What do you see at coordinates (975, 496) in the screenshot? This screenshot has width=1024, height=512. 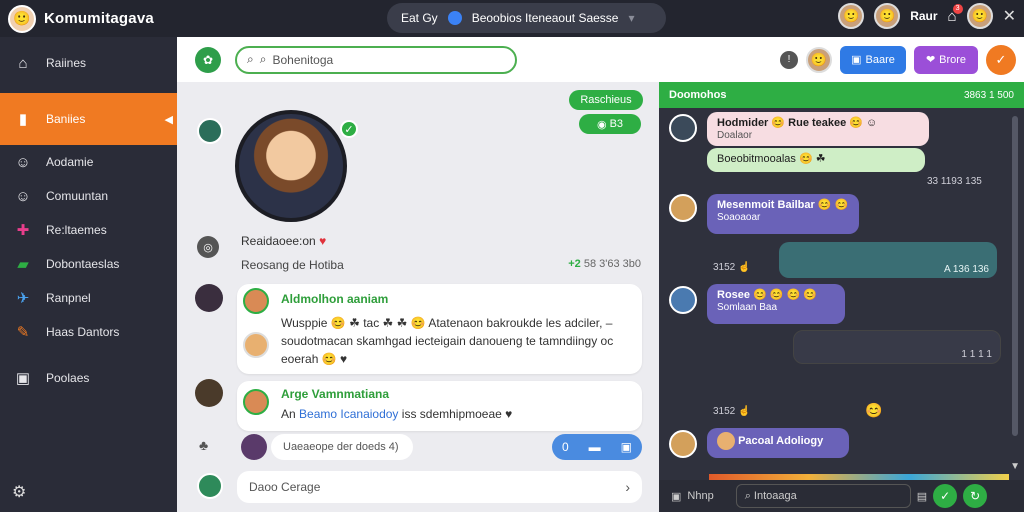 I see `refresh-button: ↻` at bounding box center [975, 496].